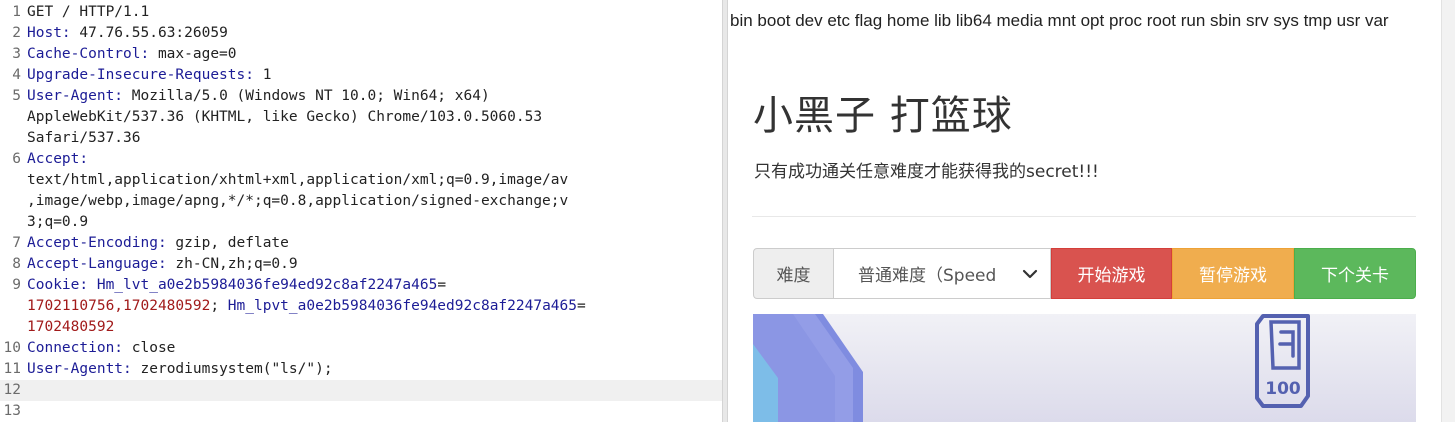  What do you see at coordinates (373, 264) in the screenshot?
I see `line-text: Accept-Language: zh-CN,zh;q=0.9` at bounding box center [373, 264].